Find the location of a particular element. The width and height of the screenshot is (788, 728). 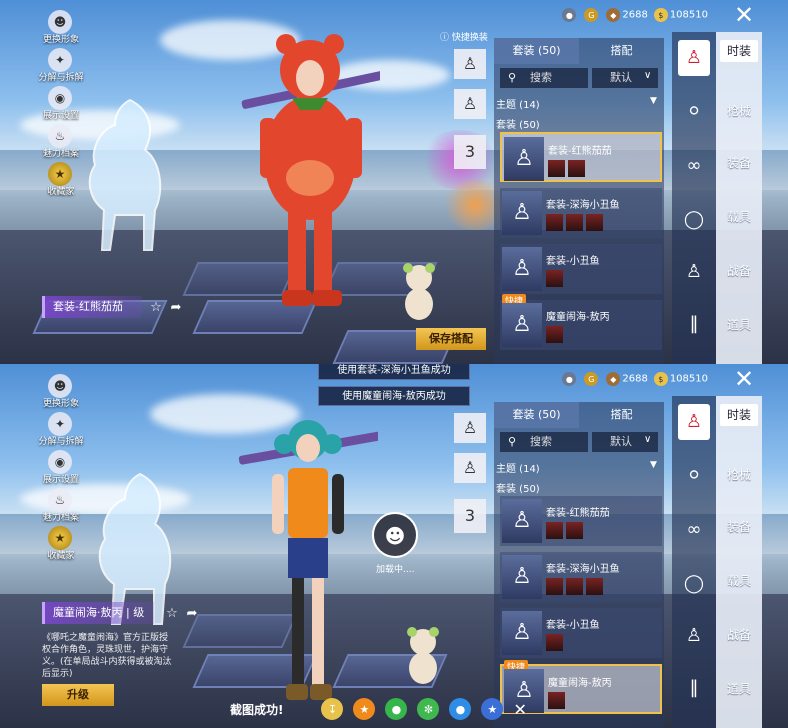

menu-label: 更换形象 is located at coordinates (60, 404).